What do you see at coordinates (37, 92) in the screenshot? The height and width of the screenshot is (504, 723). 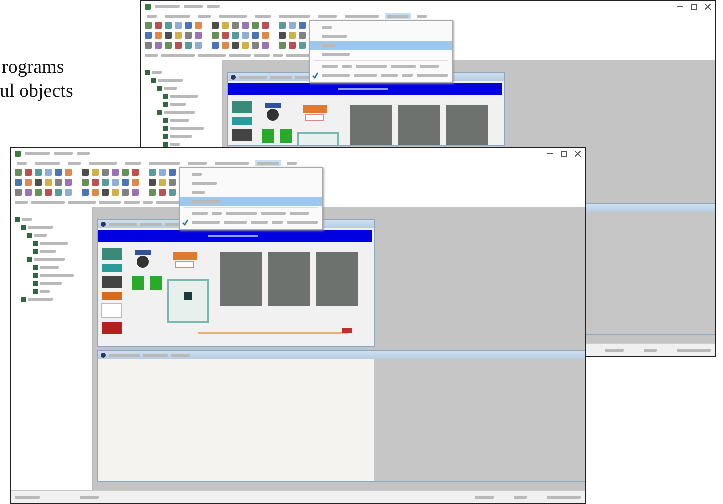 I see `caption-text: ul objects` at bounding box center [37, 92].